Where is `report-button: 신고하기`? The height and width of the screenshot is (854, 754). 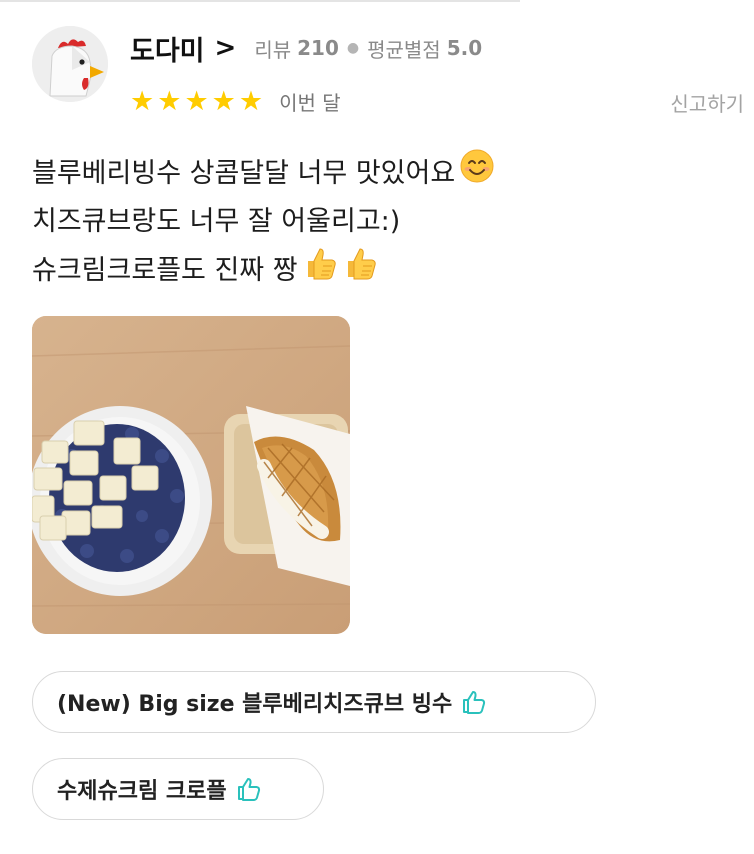 report-button: 신고하기 is located at coordinates (707, 102).